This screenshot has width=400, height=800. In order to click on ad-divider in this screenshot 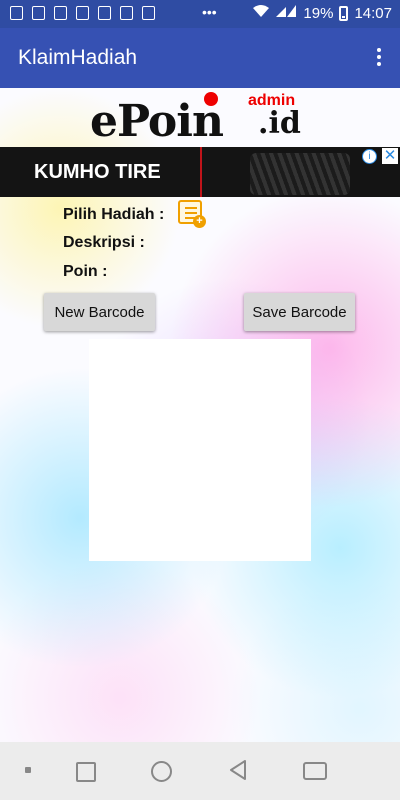, I will do `click(201, 172)`.